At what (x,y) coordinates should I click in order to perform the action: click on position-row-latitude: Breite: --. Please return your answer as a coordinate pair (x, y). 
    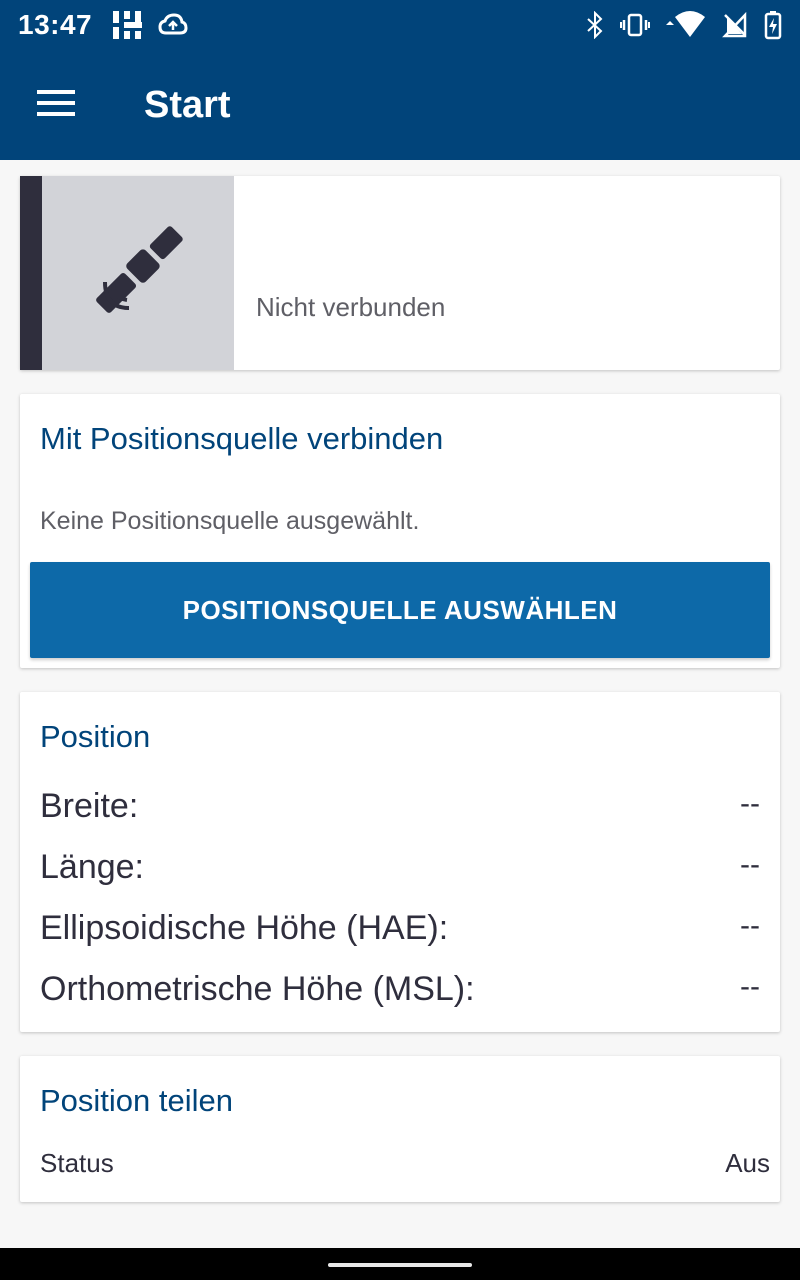
    Looking at the image, I should click on (400, 806).